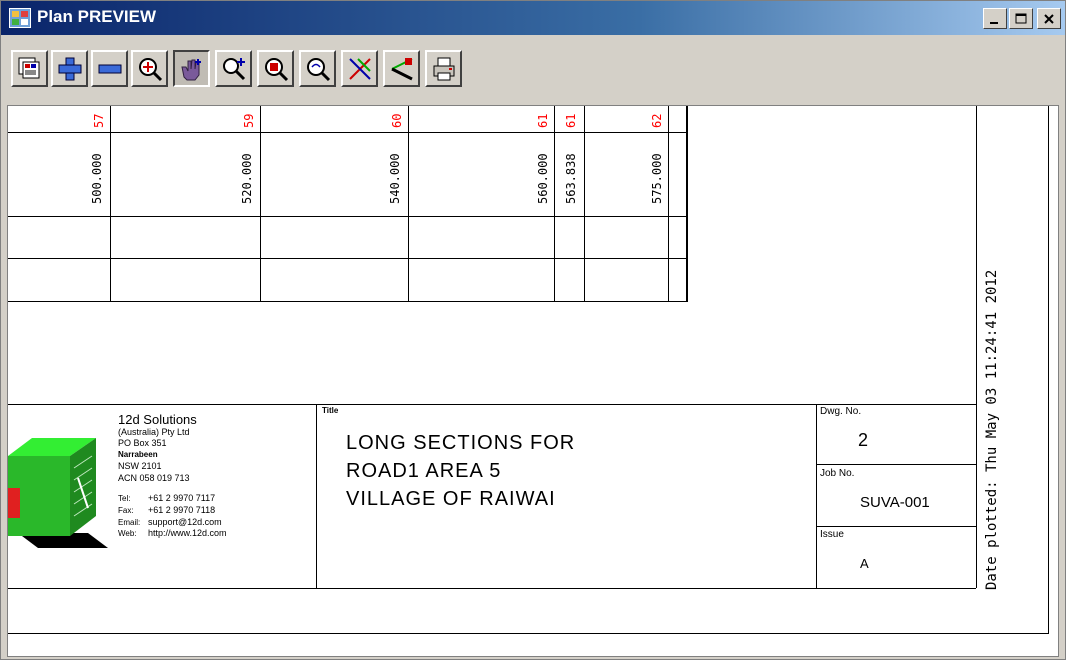  I want to click on zoom-region-icon, so click(276, 69).